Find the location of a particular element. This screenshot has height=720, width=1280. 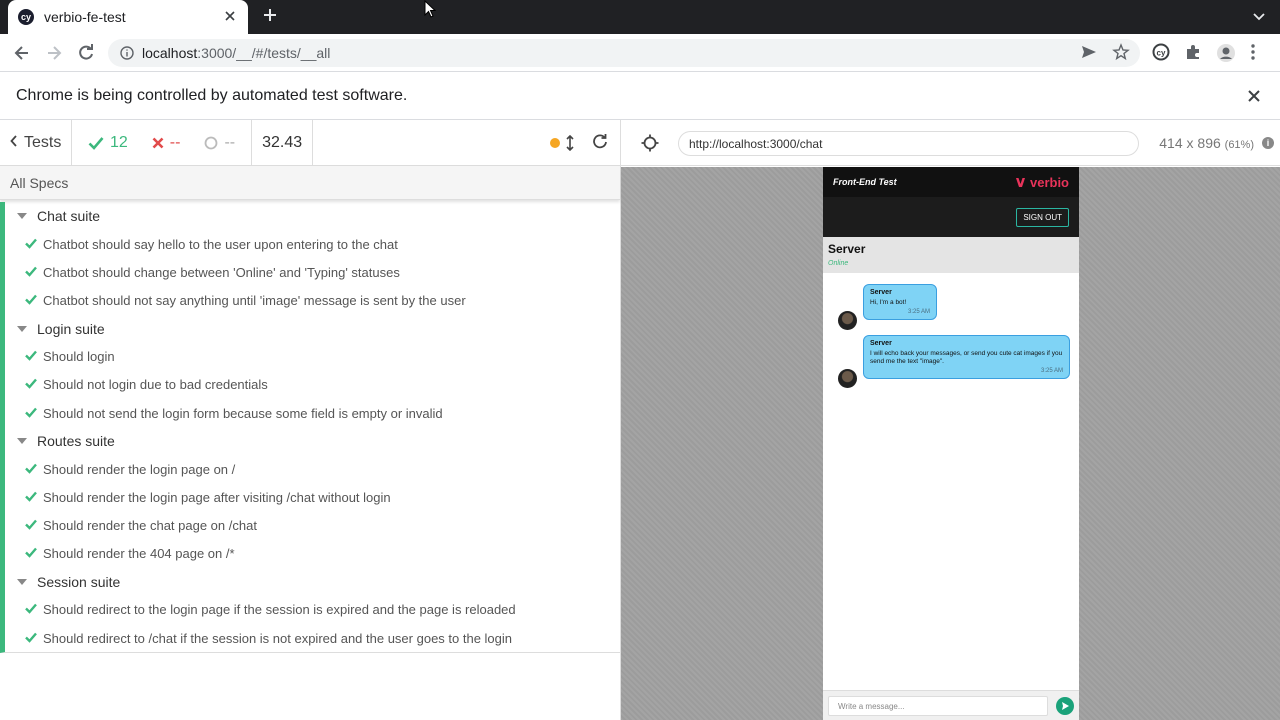

test-counts: 12 -- -- is located at coordinates (162, 142).